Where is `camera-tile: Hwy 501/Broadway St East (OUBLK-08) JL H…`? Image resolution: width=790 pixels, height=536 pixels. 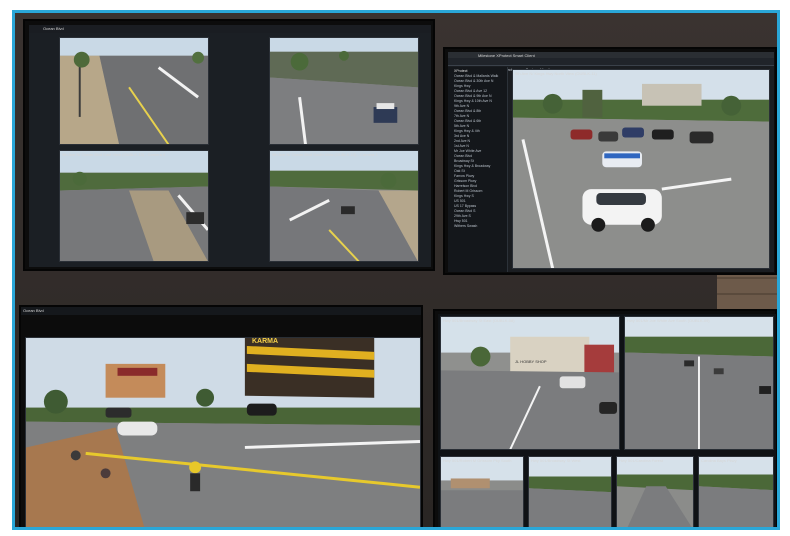 camera-tile: Hwy 501/Broadway St East (OUBLK-08) JL H… is located at coordinates (530, 383).